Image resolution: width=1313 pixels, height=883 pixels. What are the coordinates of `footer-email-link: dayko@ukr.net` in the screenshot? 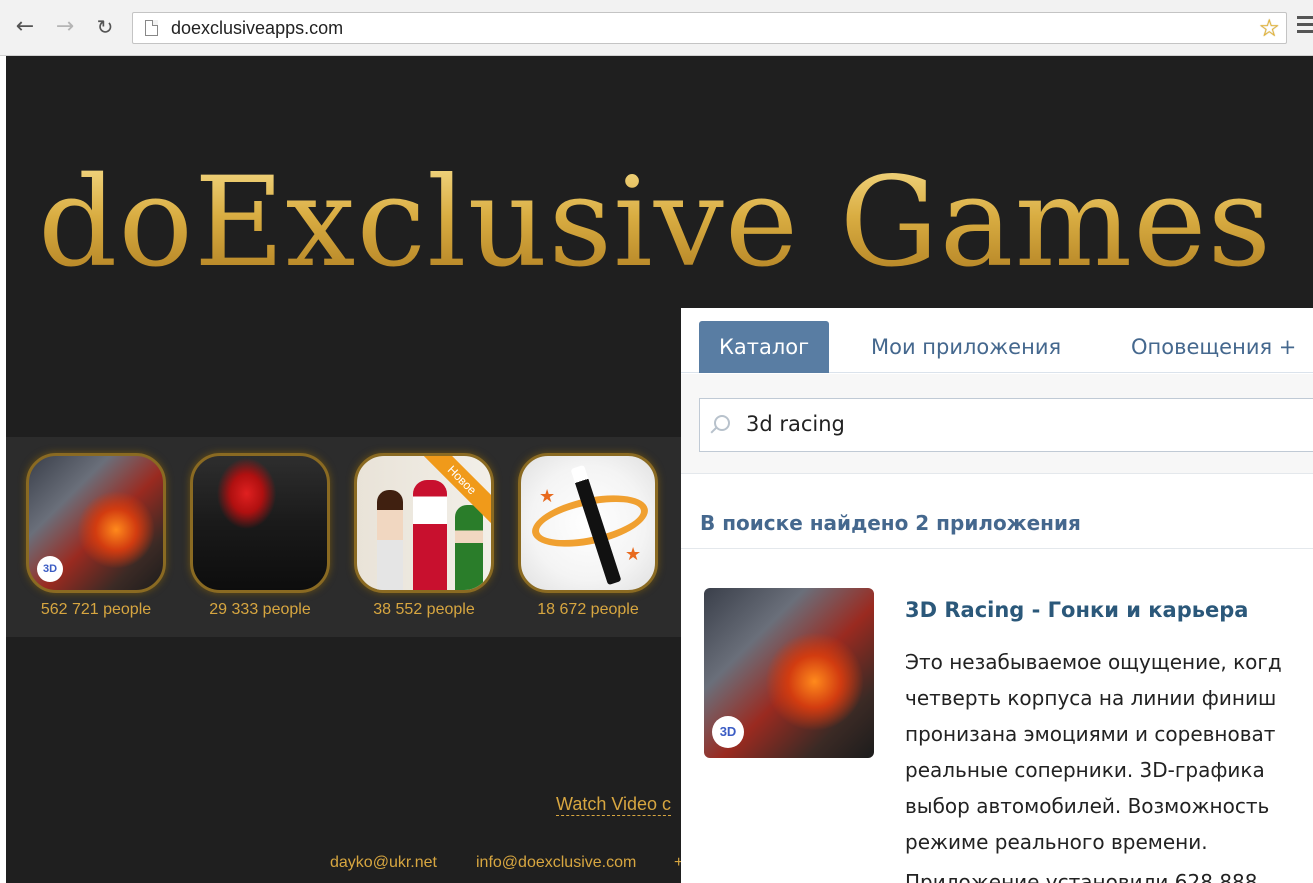 It's located at (383, 863).